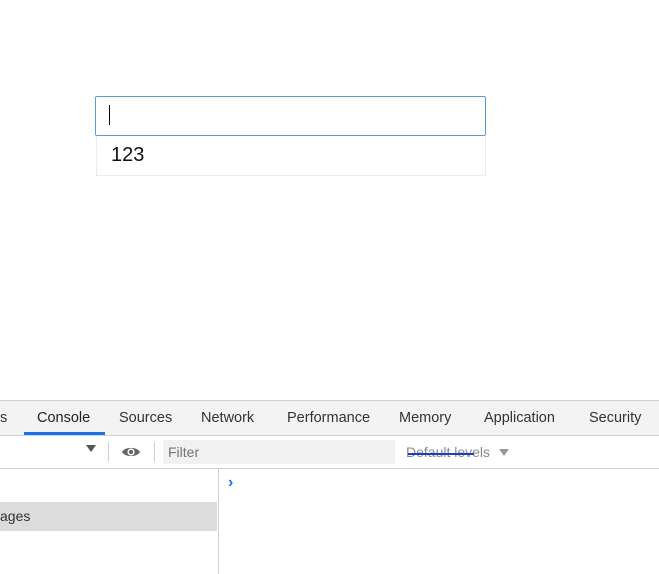 The height and width of the screenshot is (574, 659). What do you see at coordinates (448, 452) in the screenshot?
I see `log-levels-dropdown: Default levels` at bounding box center [448, 452].